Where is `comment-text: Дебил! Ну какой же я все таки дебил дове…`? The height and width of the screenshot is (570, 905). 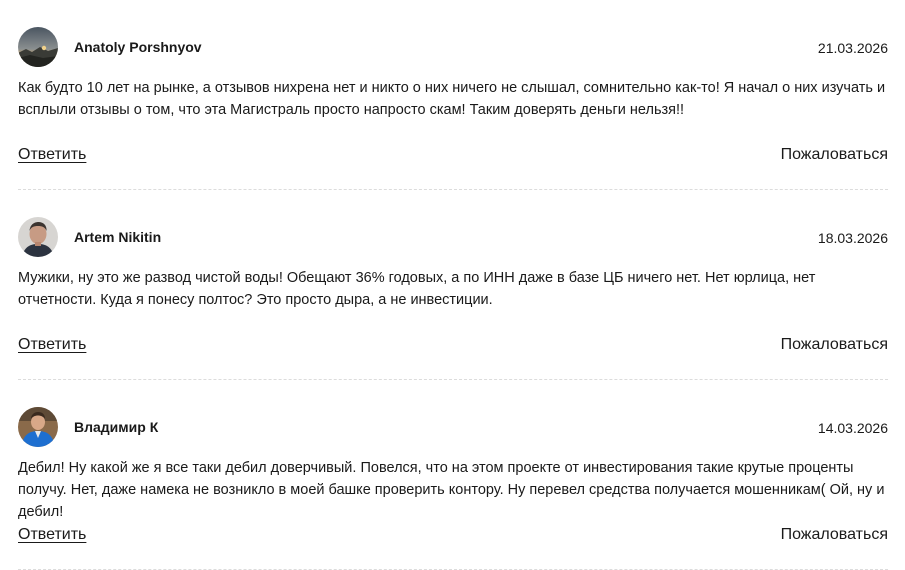 comment-text: Дебил! Ну какой же я все таки дебил дове… is located at coordinates (451, 490).